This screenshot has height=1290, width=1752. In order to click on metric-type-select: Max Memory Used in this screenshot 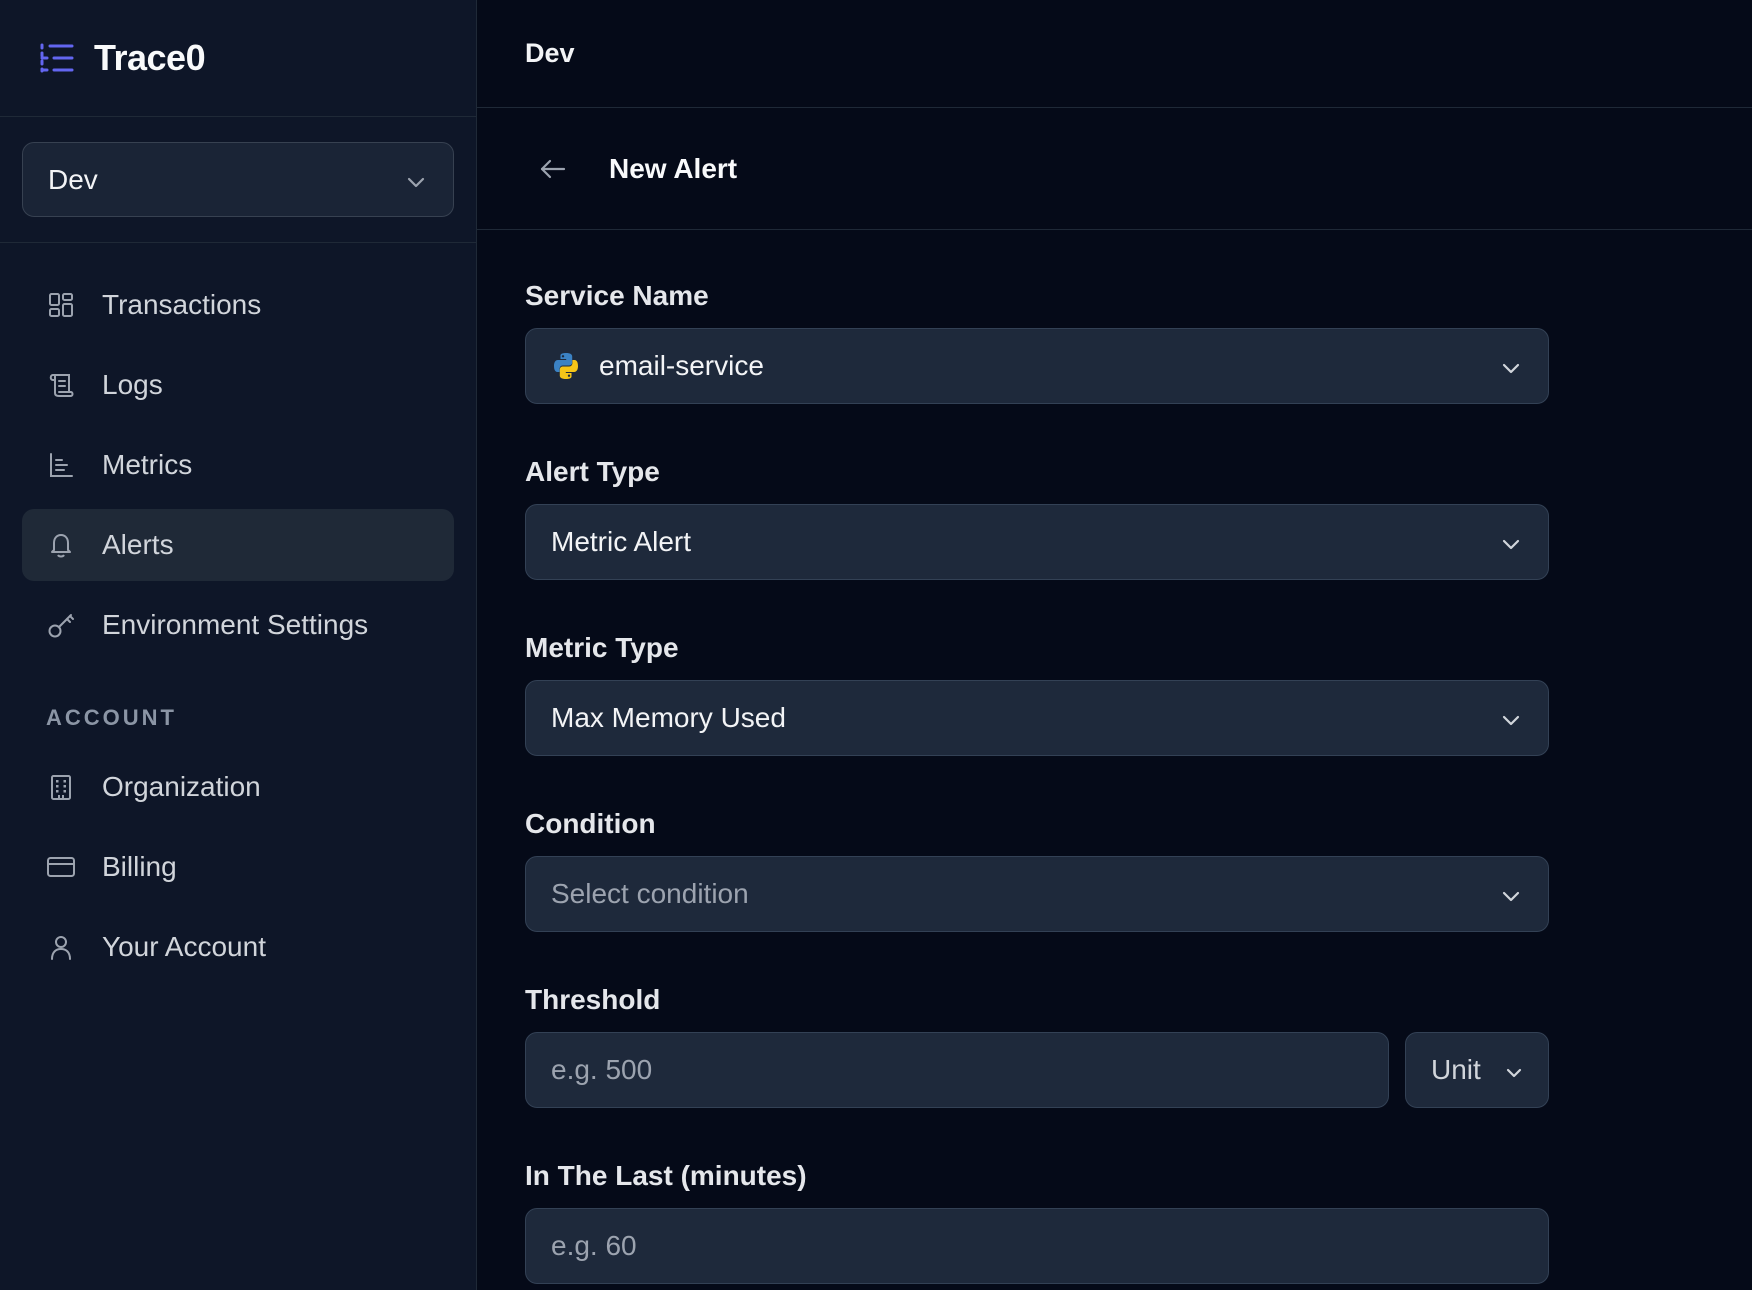, I will do `click(1037, 718)`.